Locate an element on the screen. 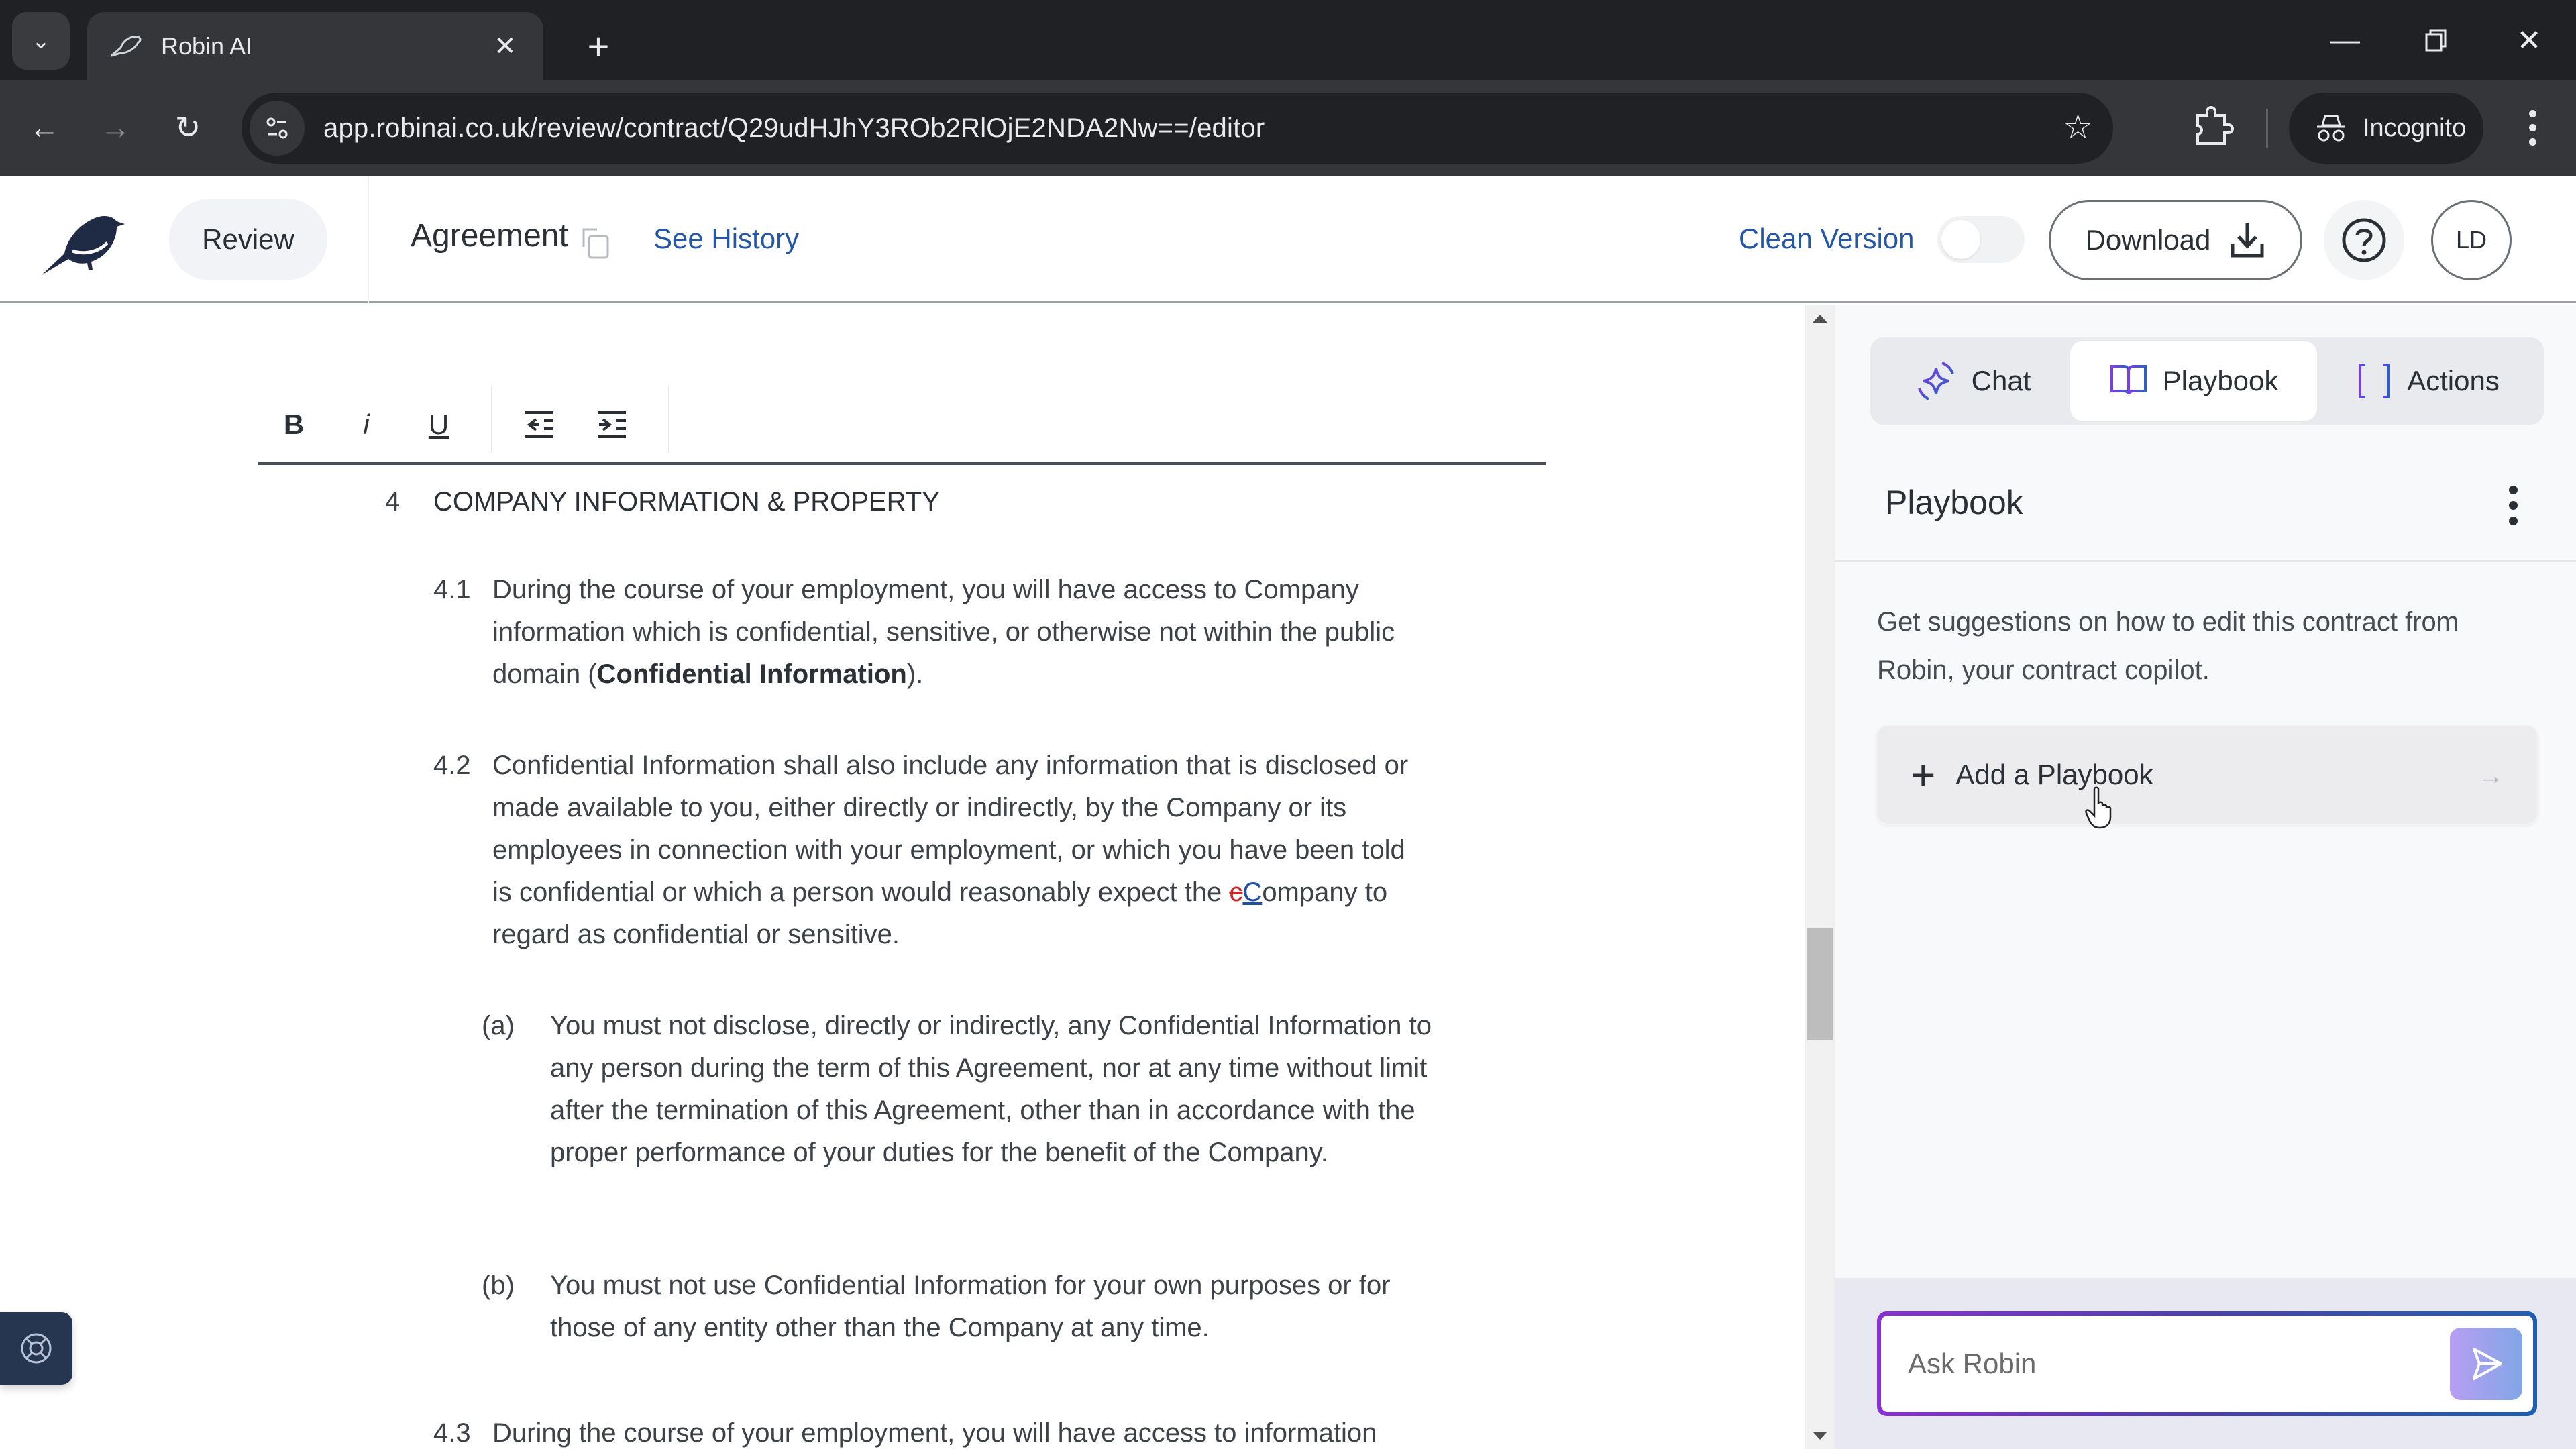 Image resolution: width=2576 pixels, height=1449 pixels. clause-number: 4.1 is located at coordinates (452, 589).